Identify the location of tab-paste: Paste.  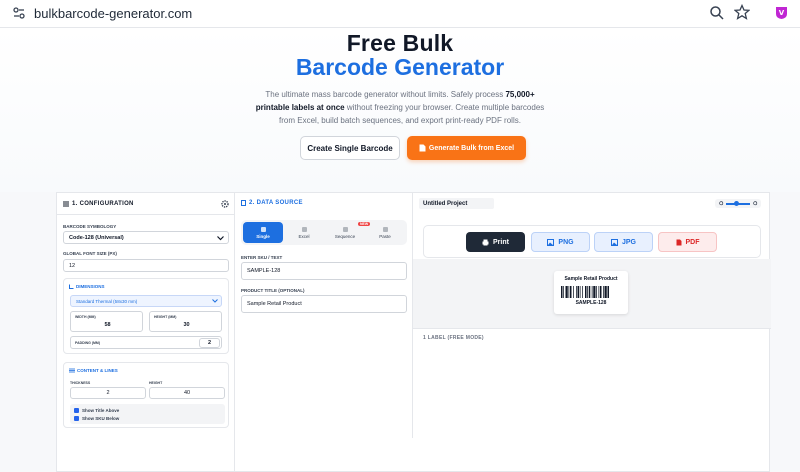
(385, 232).